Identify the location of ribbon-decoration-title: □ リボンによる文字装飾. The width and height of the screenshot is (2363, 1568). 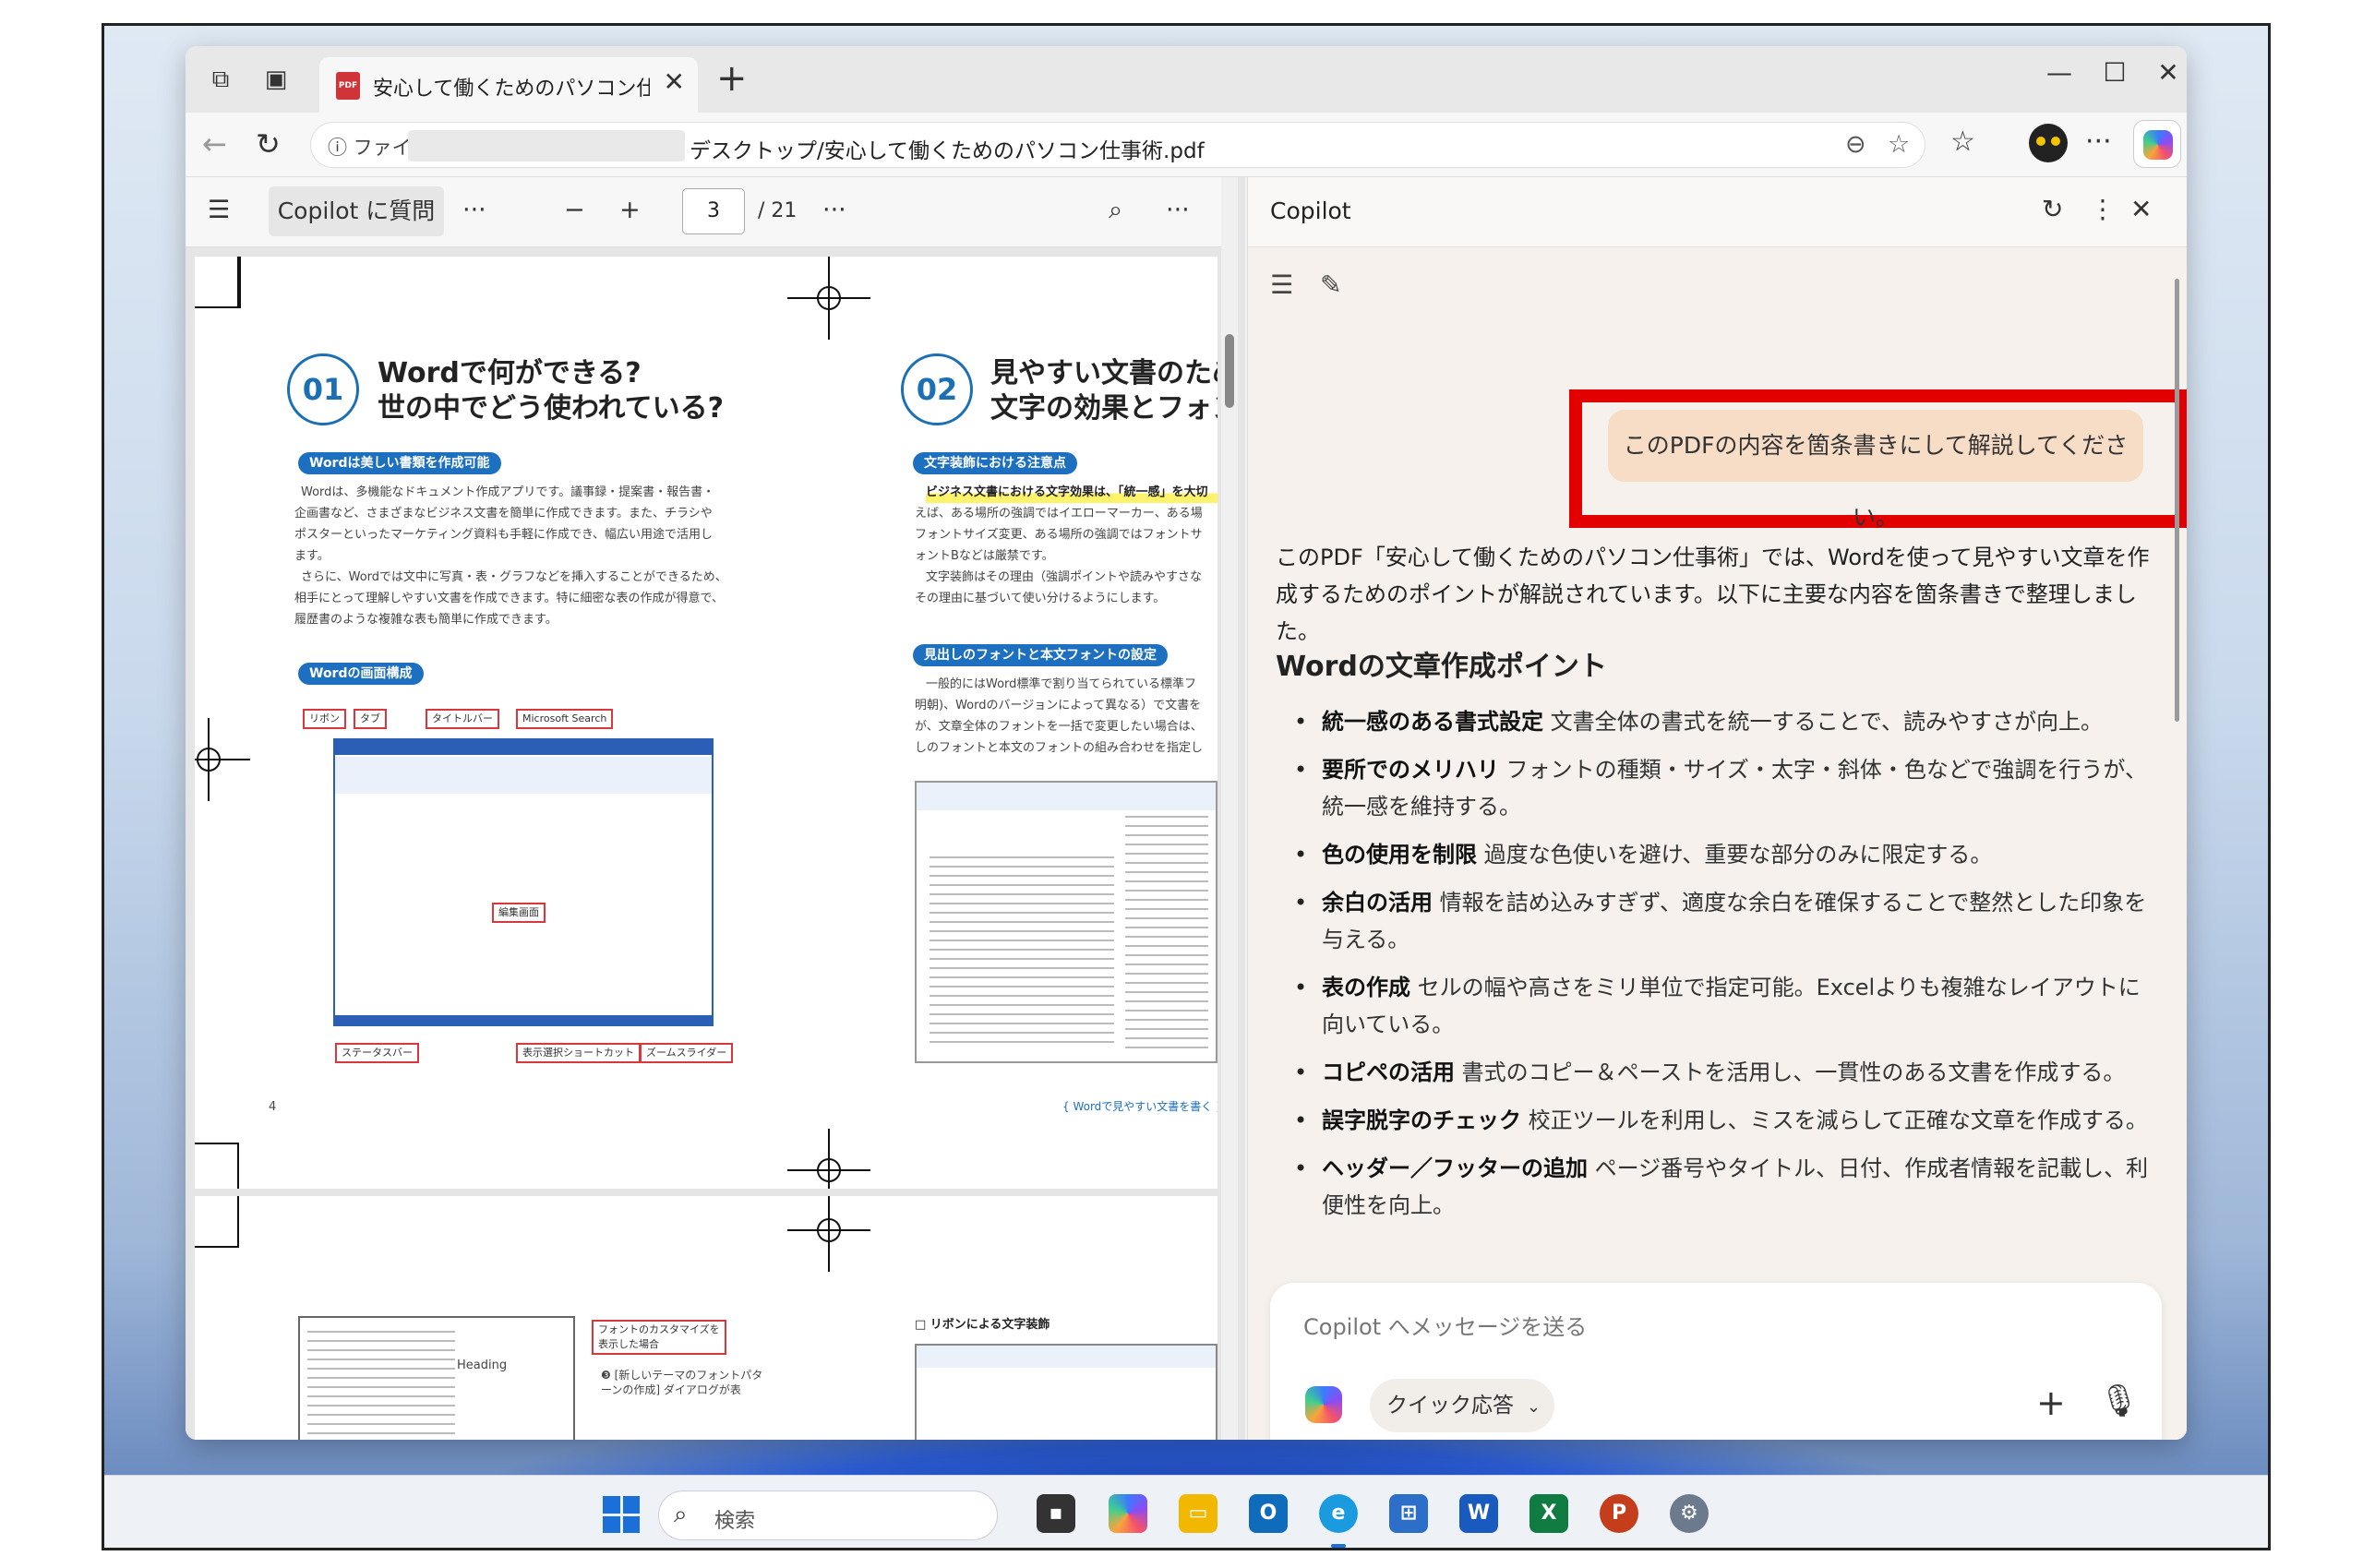
(982, 1325).